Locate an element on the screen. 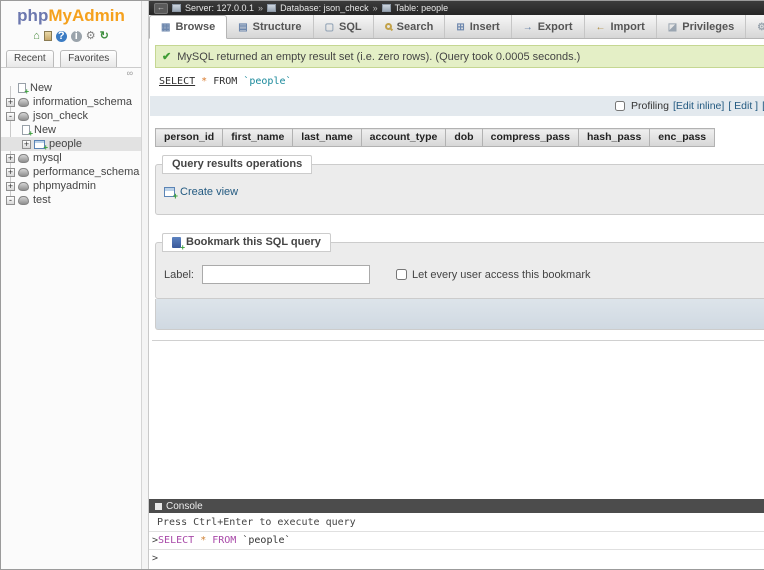 This screenshot has width=764, height=570. edit-link: [ Edit ] is located at coordinates (743, 106).